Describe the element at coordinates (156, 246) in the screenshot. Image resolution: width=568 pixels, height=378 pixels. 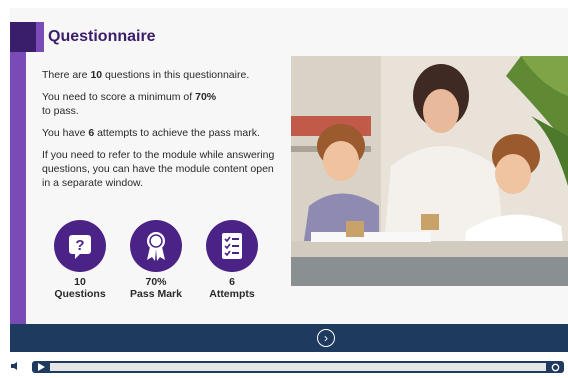
I see `award-ribbon-icon` at that location.